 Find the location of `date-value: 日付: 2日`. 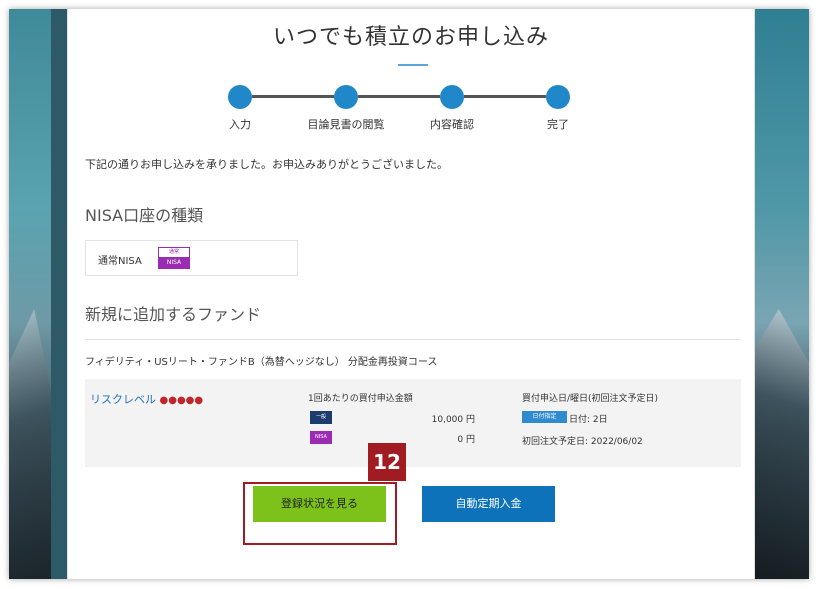

date-value: 日付: 2日 is located at coordinates (588, 420).